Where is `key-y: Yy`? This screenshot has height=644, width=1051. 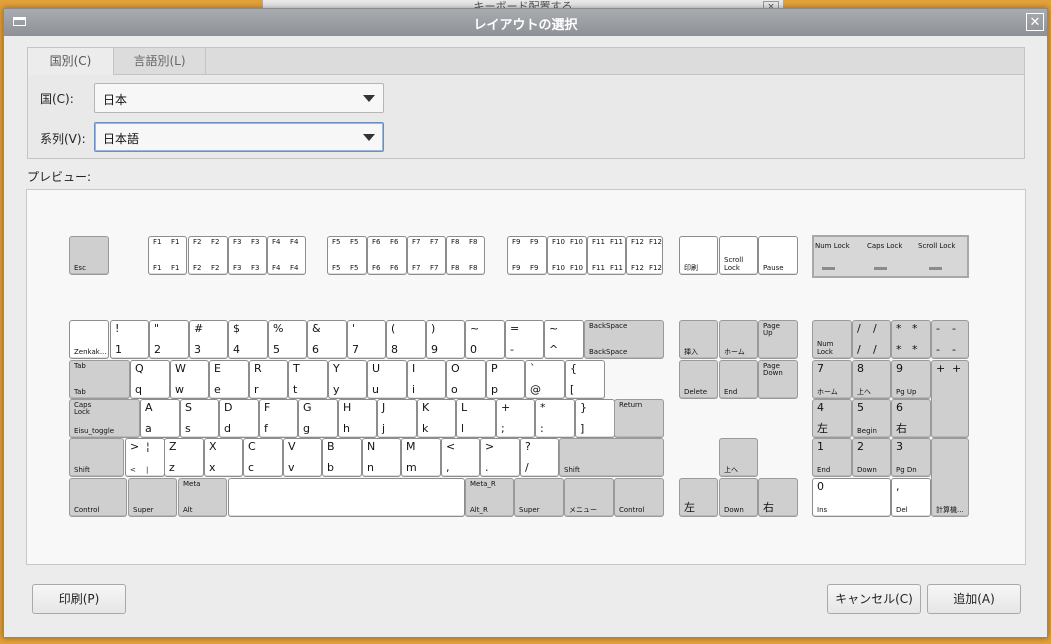 key-y: Yy is located at coordinates (347, 379).